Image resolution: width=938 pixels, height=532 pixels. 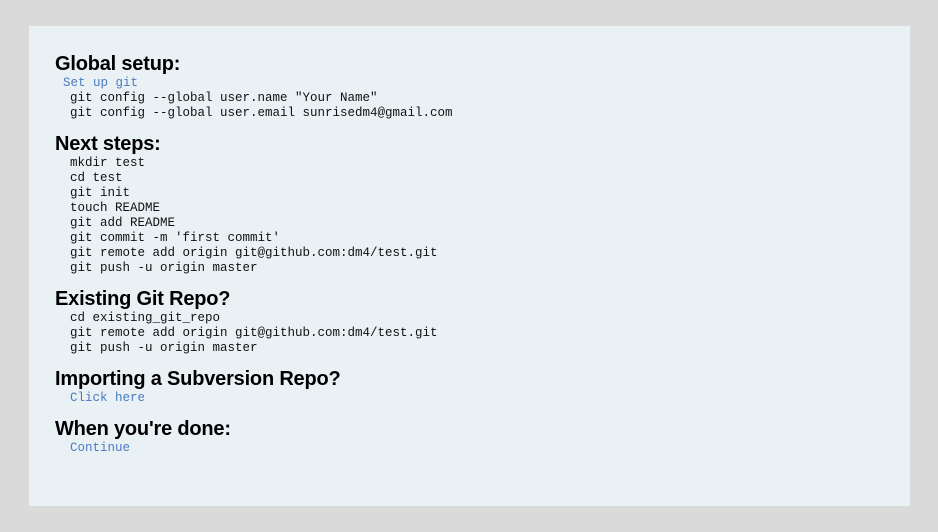 I want to click on continue-link: Continue, so click(x=472, y=448).